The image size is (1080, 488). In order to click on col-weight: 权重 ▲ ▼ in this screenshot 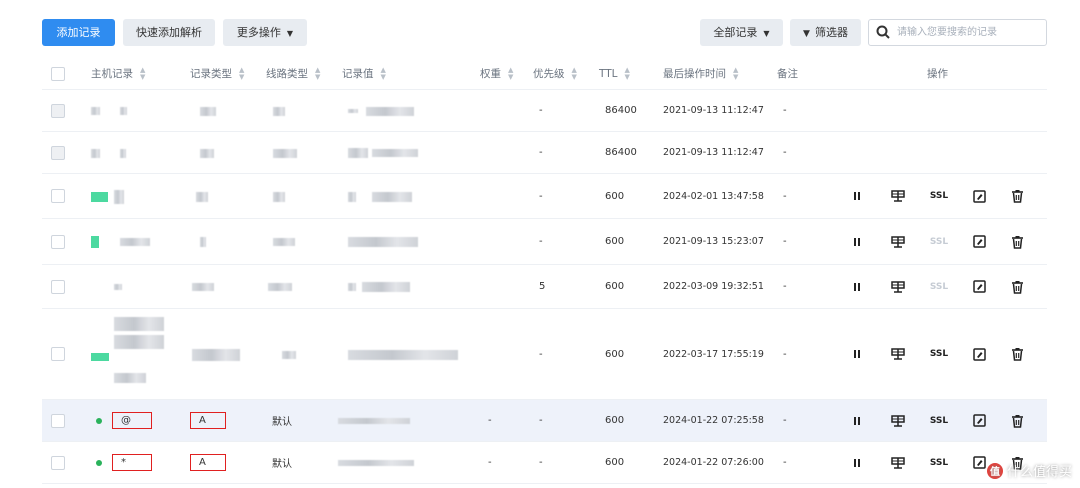, I will do `click(496, 73)`.